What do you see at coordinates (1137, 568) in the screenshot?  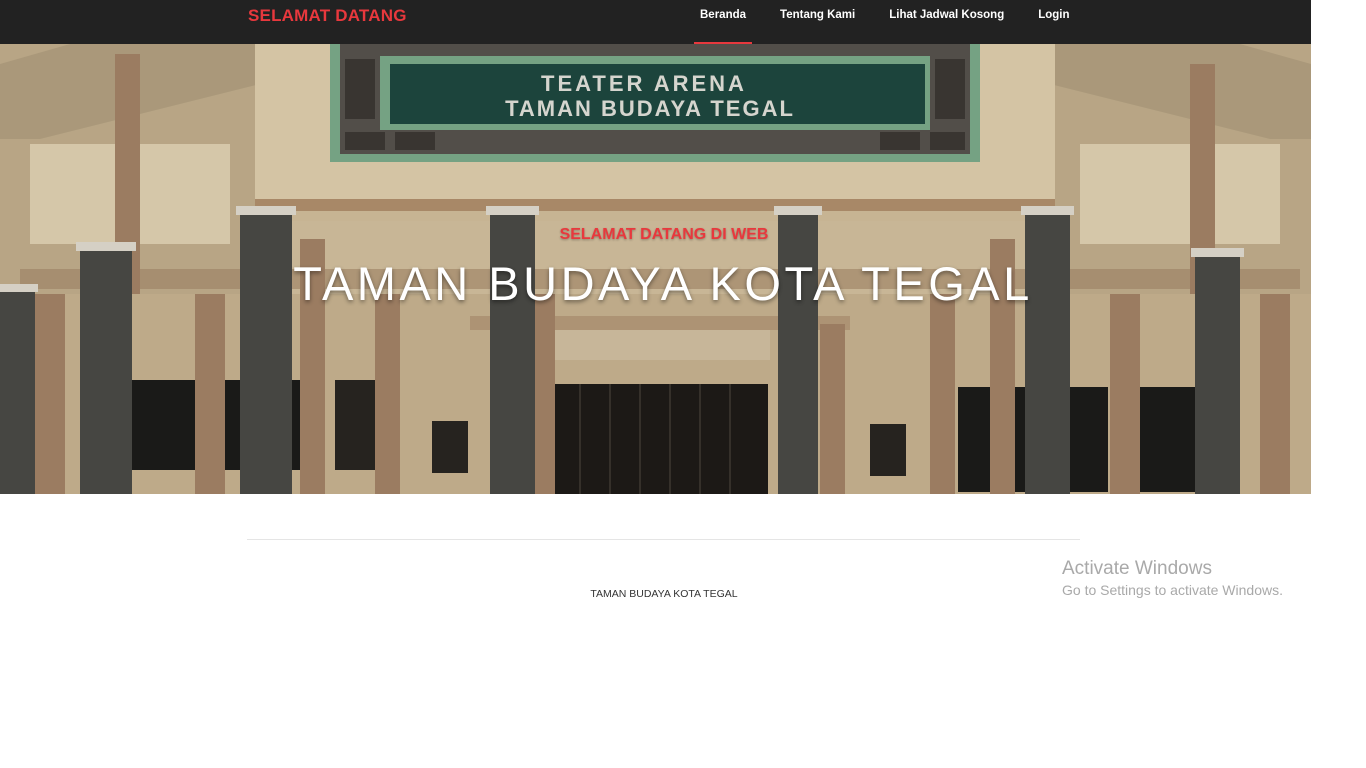 I see `watermark-title: Activate Windows` at bounding box center [1137, 568].